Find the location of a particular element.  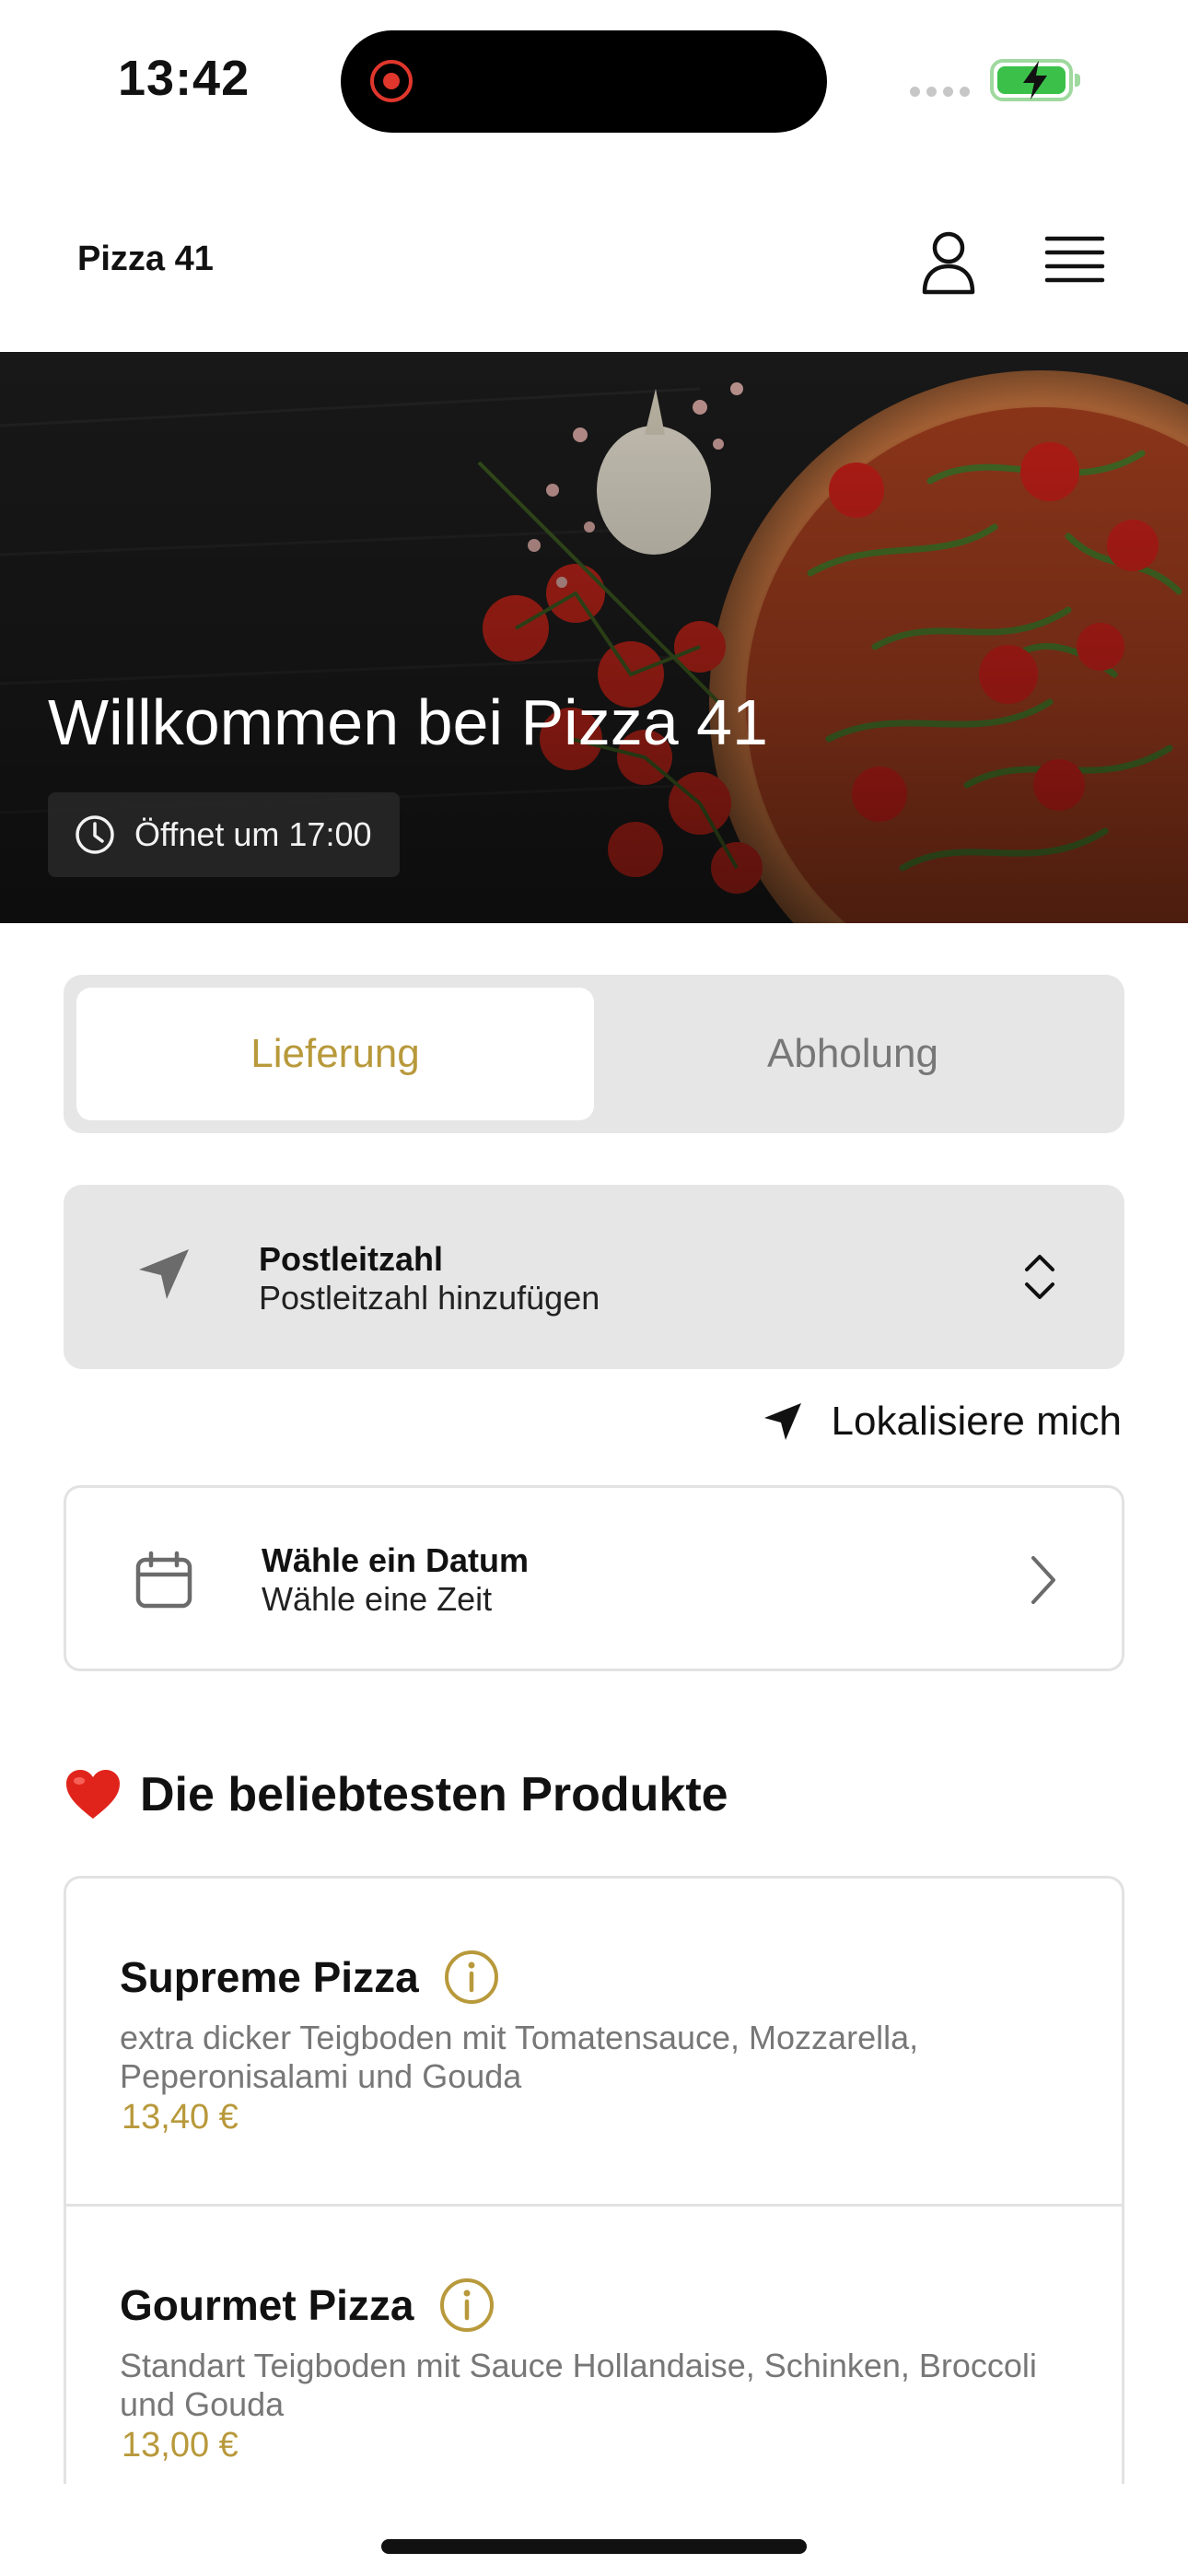

battery-charging-icon is located at coordinates (1035, 80).